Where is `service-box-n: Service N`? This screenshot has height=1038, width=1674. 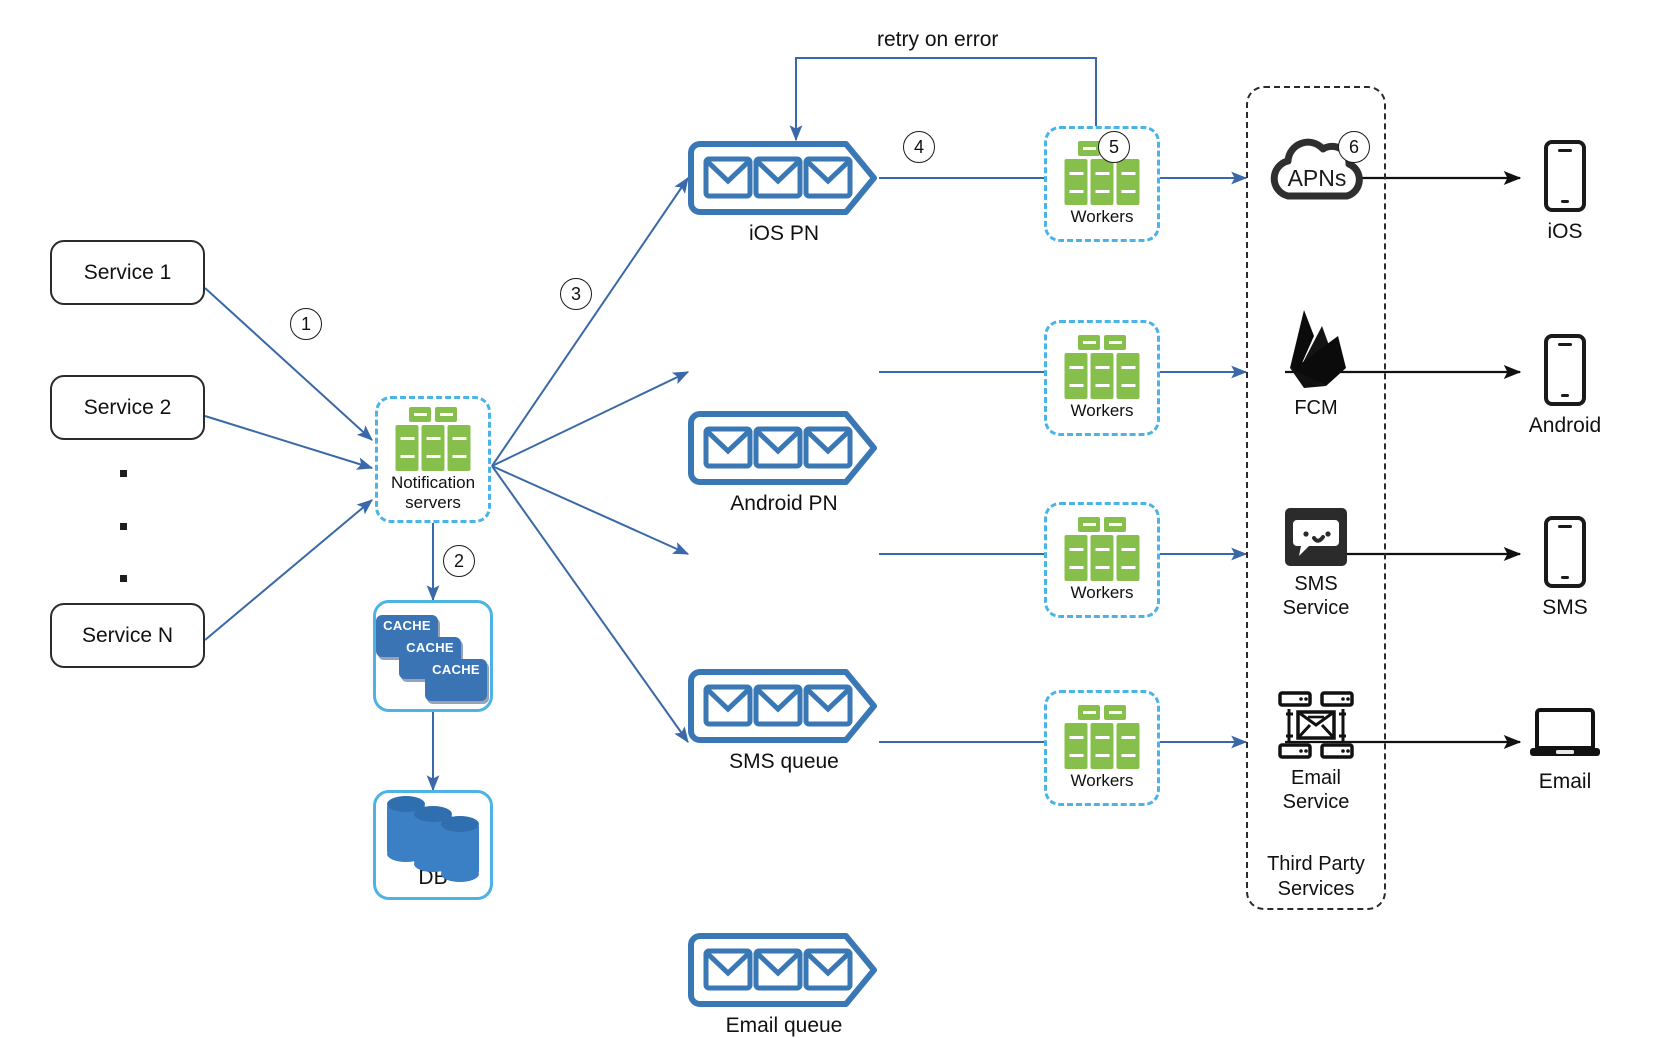
service-box-n: Service N is located at coordinates (127, 635).